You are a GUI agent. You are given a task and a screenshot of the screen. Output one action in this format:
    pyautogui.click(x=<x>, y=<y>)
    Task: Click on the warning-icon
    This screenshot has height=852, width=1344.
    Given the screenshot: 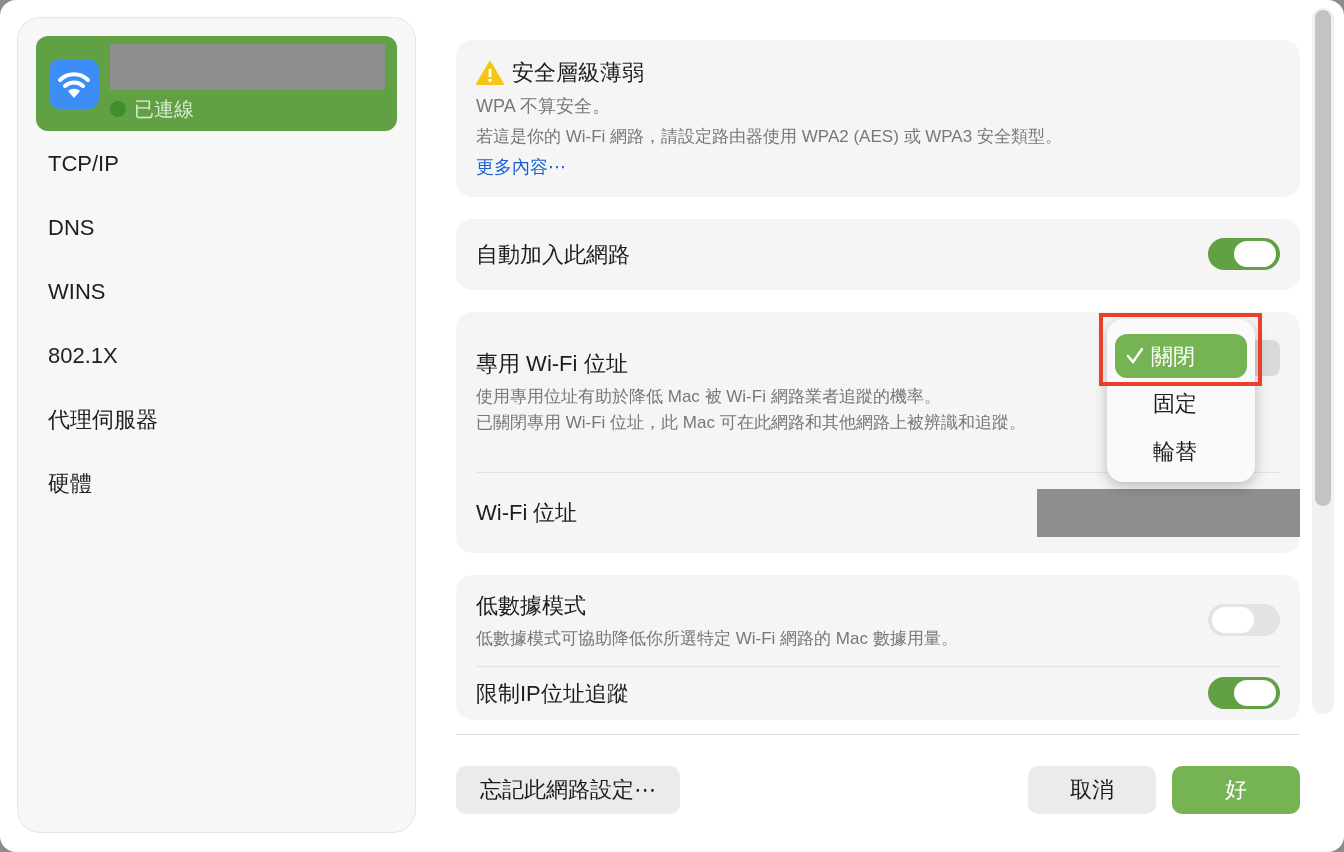 What is the action you would take?
    pyautogui.click(x=490, y=72)
    